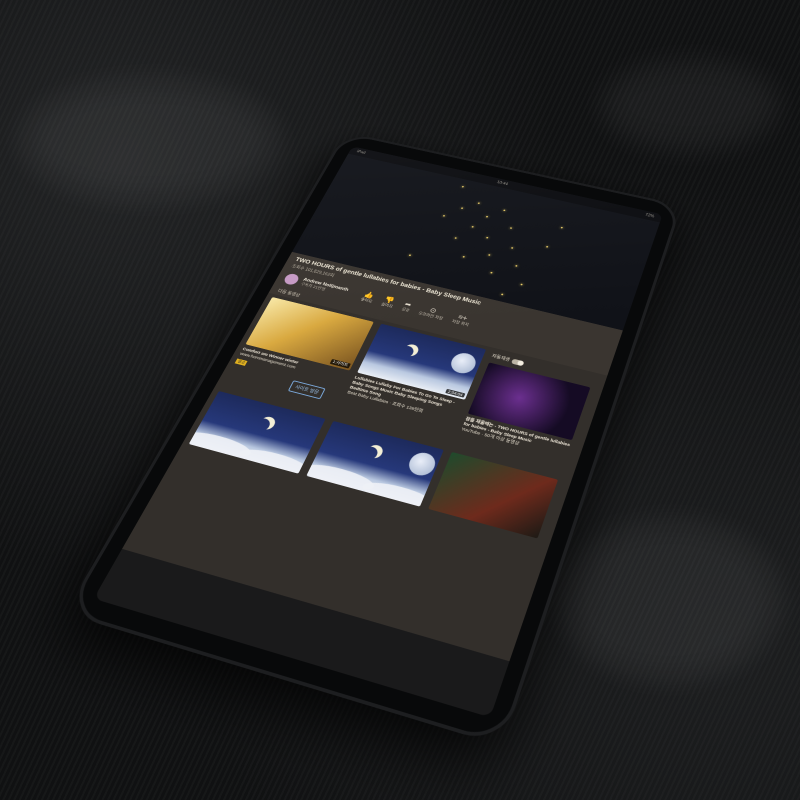  What do you see at coordinates (291, 279) in the screenshot?
I see `channel-avatar` at bounding box center [291, 279].